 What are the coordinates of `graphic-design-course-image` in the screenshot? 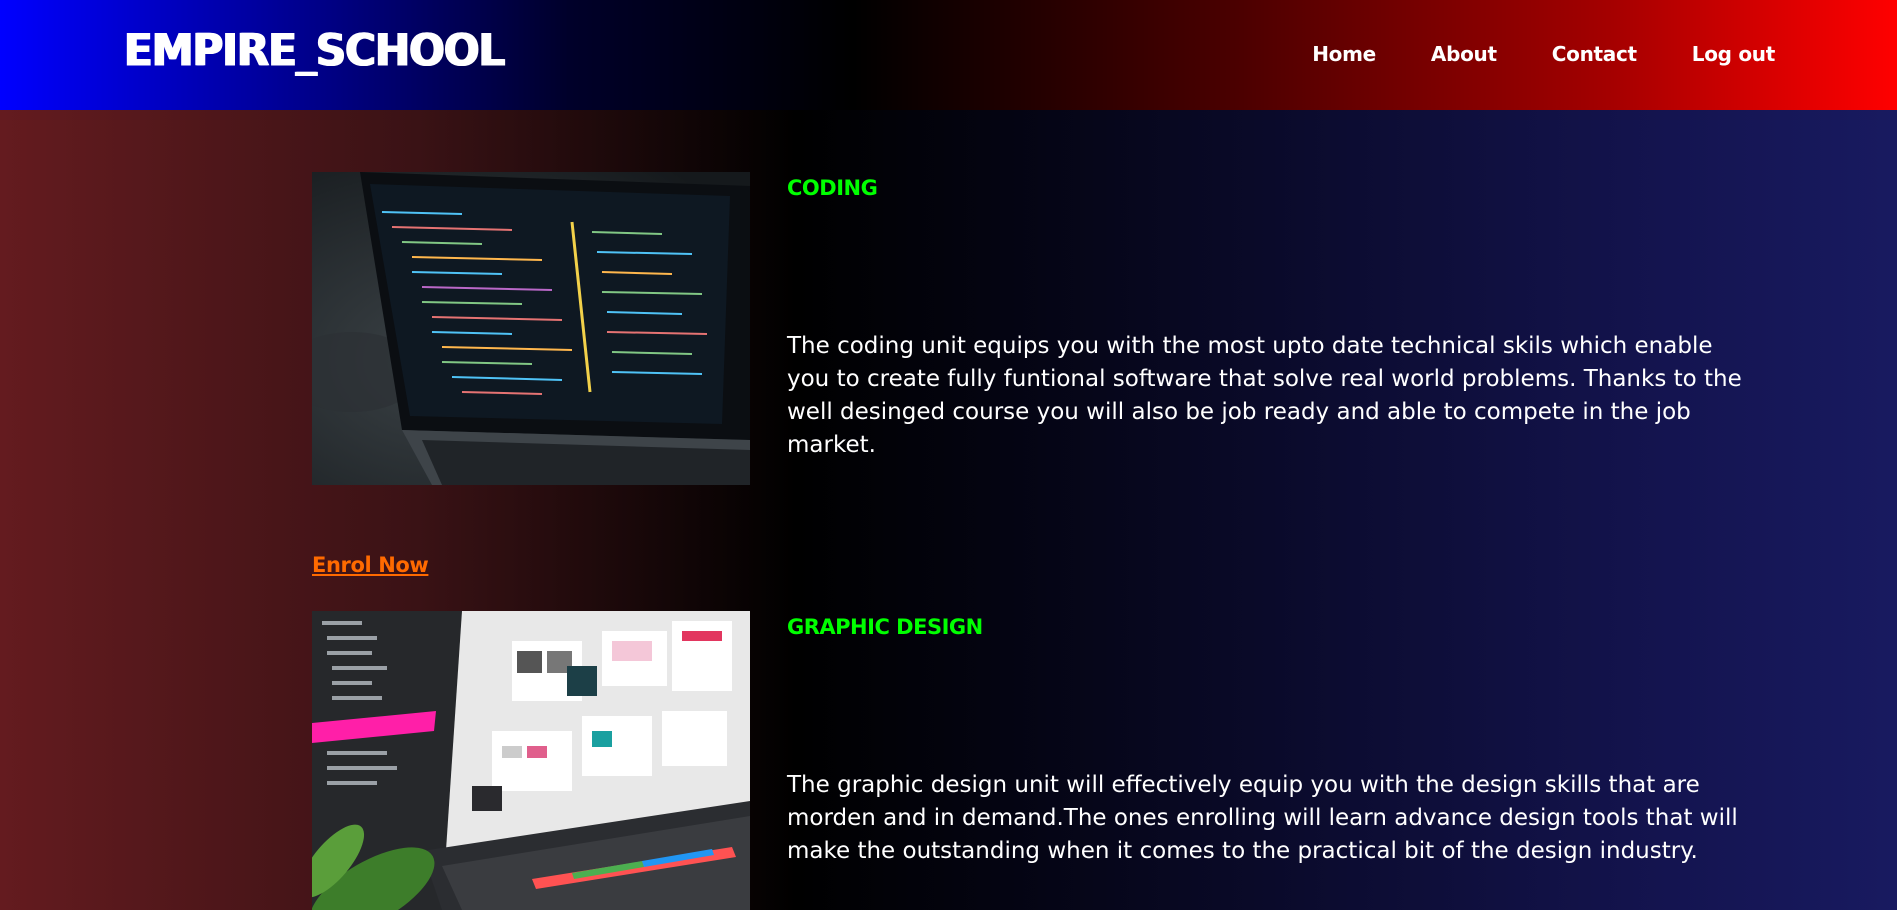 It's located at (531, 760).